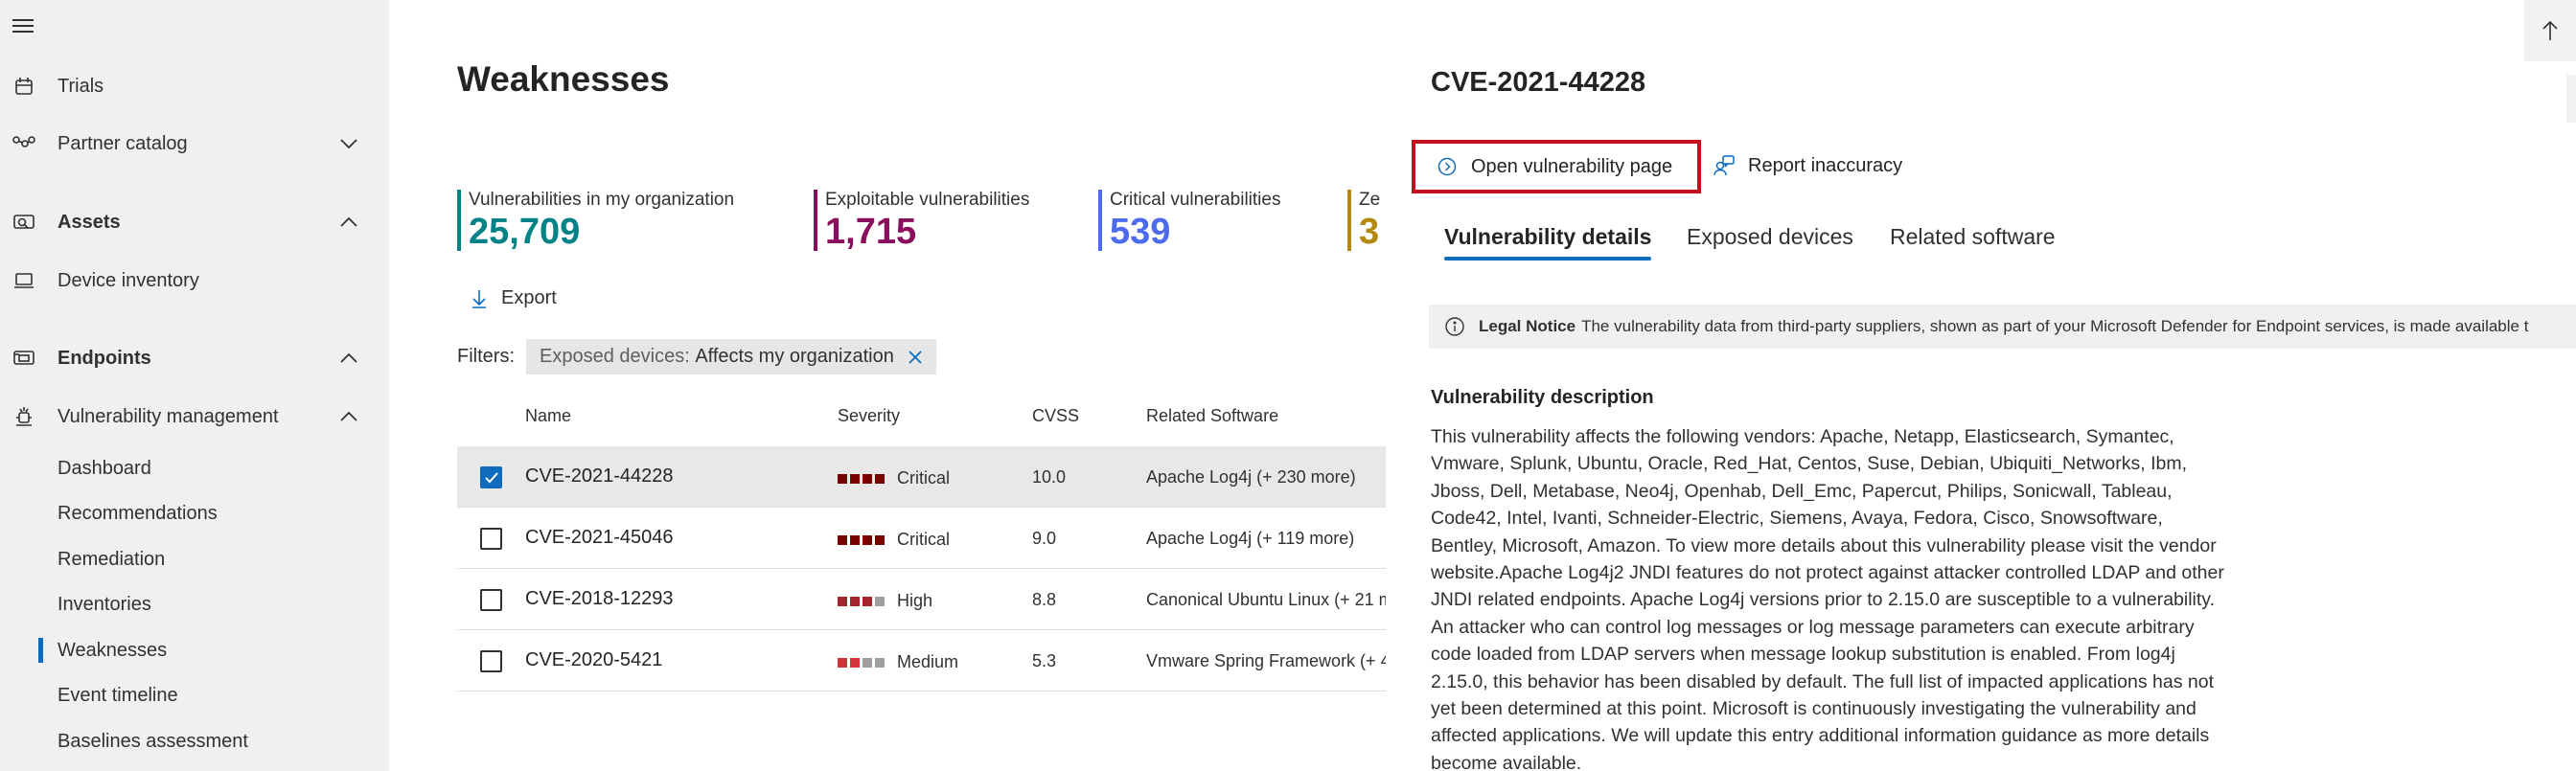 The image size is (2576, 771). What do you see at coordinates (599, 477) in the screenshot?
I see `row-name: CVE-2021-44228` at bounding box center [599, 477].